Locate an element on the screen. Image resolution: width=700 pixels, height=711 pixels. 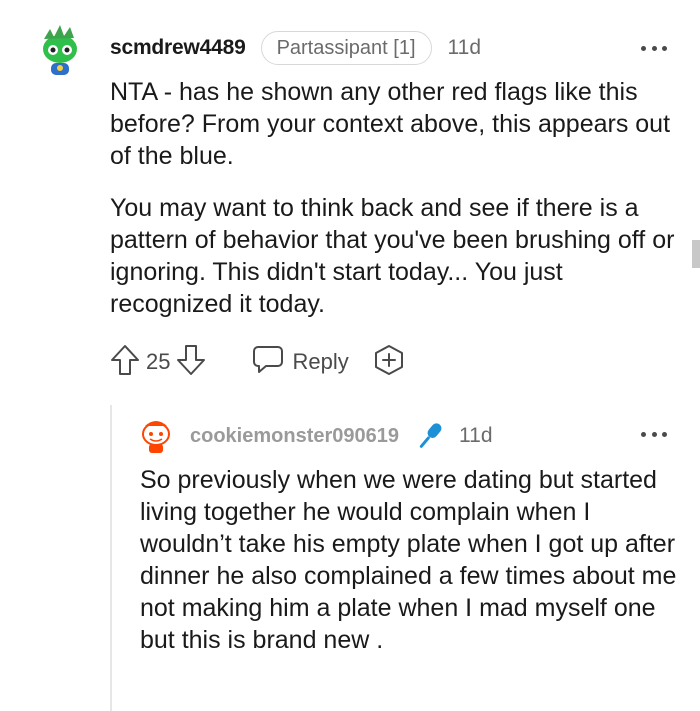
reply-username: cookiemonster090619 is located at coordinates (294, 436).